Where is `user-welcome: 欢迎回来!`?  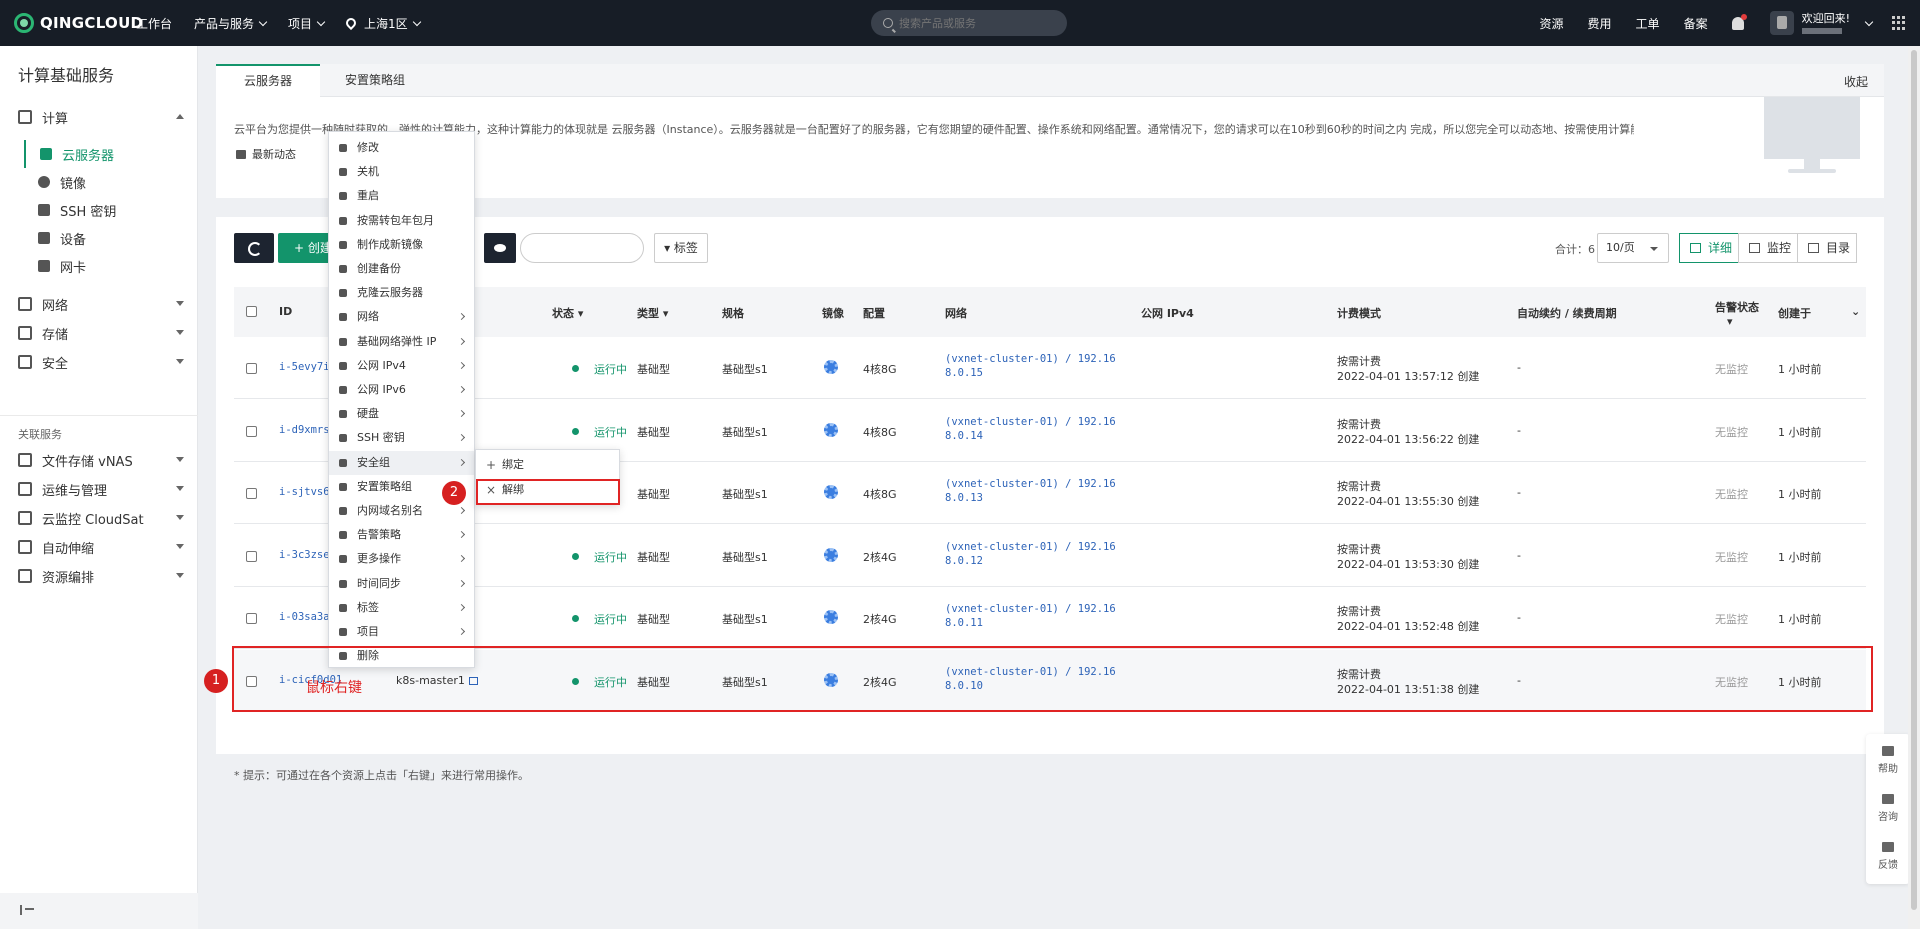
user-welcome: 欢迎回来! is located at coordinates (1825, 23).